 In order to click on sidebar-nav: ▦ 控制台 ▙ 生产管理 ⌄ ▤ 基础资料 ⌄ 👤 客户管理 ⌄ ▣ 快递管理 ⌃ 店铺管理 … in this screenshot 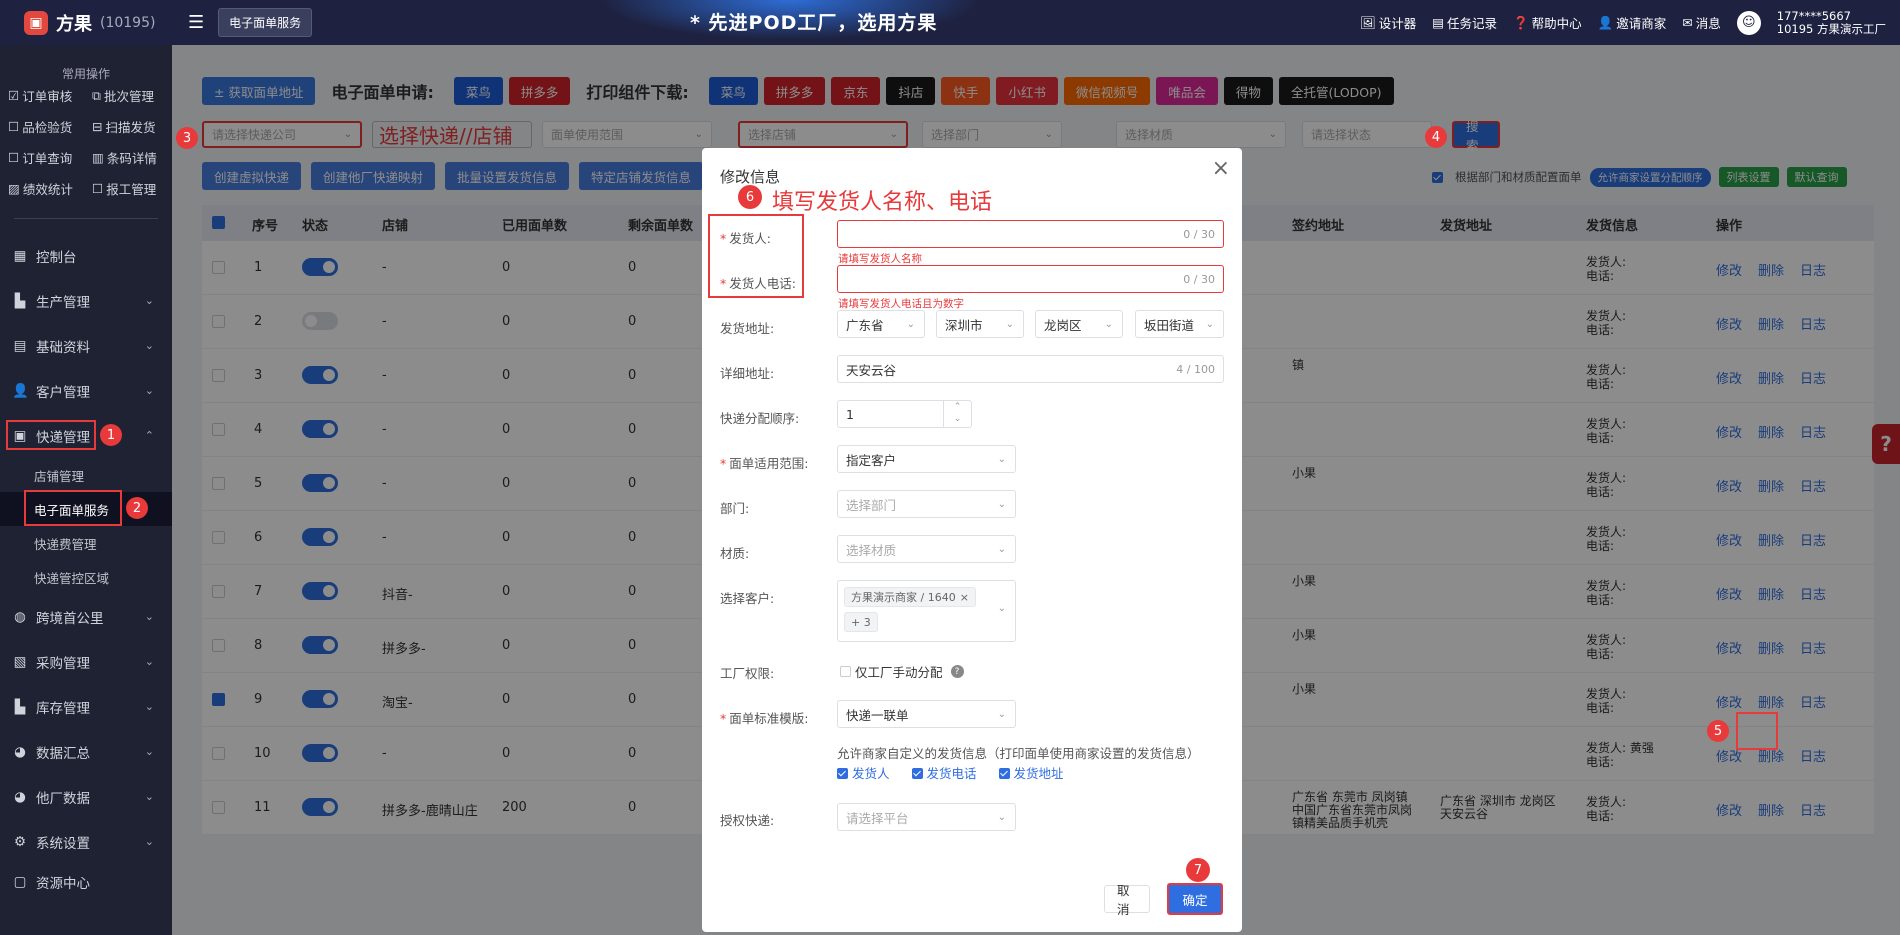, I will do `click(86, 566)`.